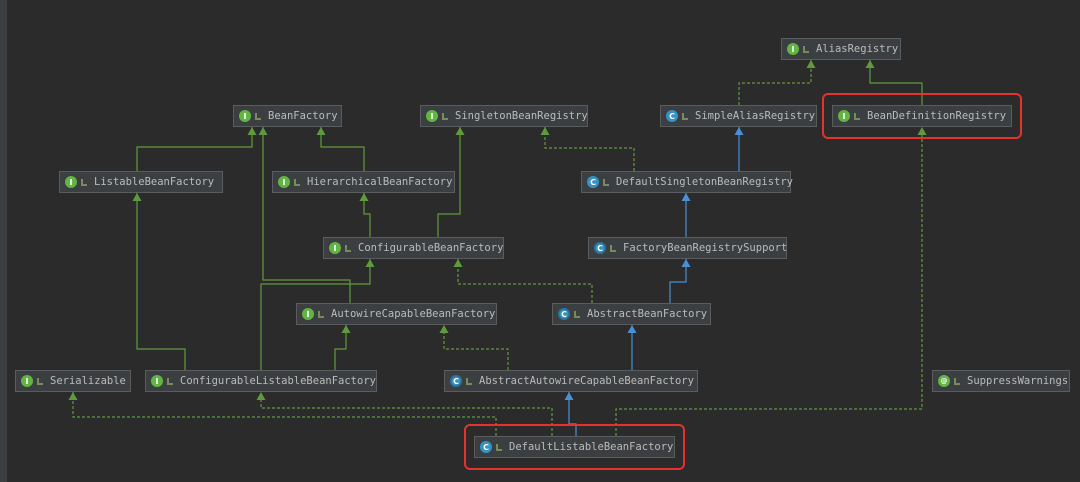 The height and width of the screenshot is (482, 1080). I want to click on node-label: AliasRegistry, so click(857, 49).